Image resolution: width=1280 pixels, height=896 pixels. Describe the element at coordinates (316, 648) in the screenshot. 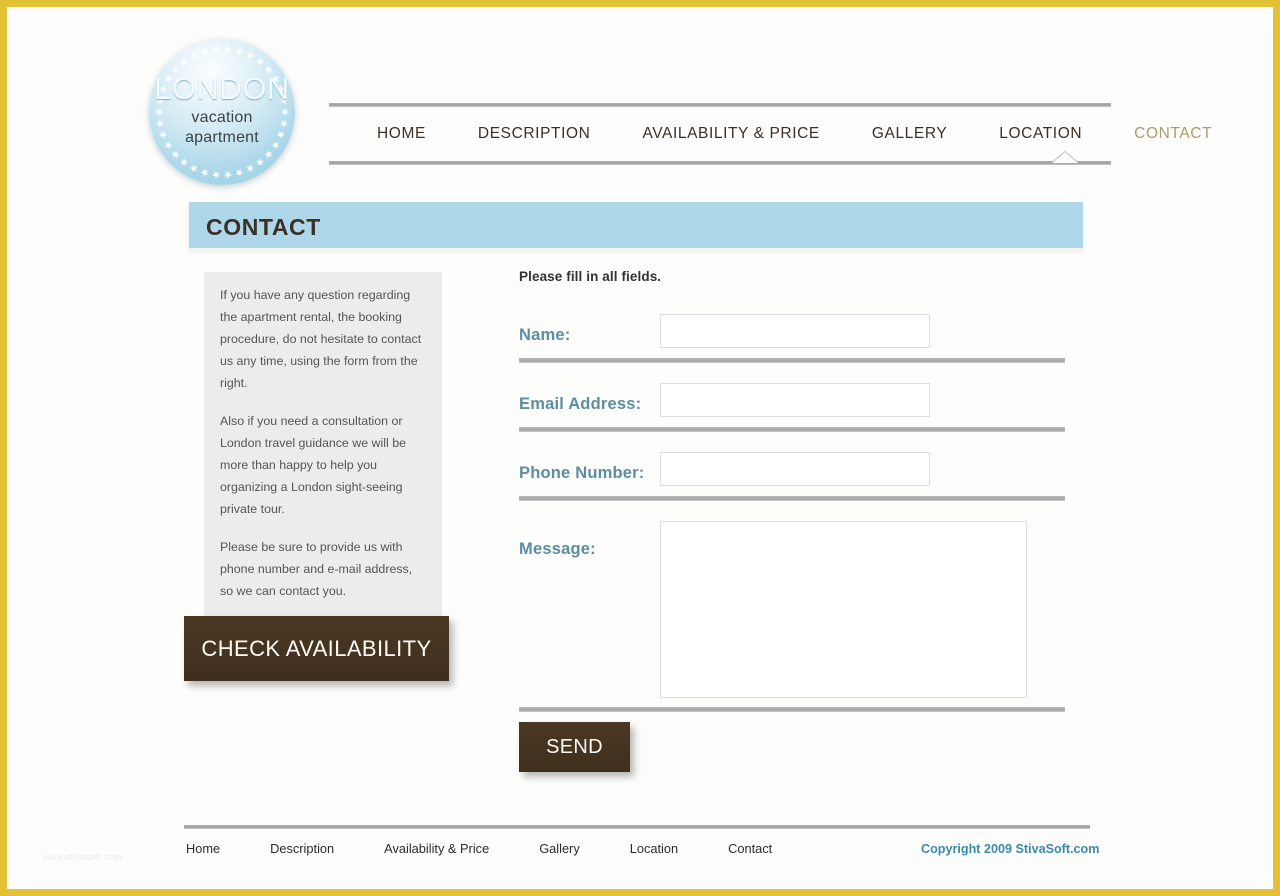

I see `check-availability-button: CHECK AVAILABILITY` at that location.